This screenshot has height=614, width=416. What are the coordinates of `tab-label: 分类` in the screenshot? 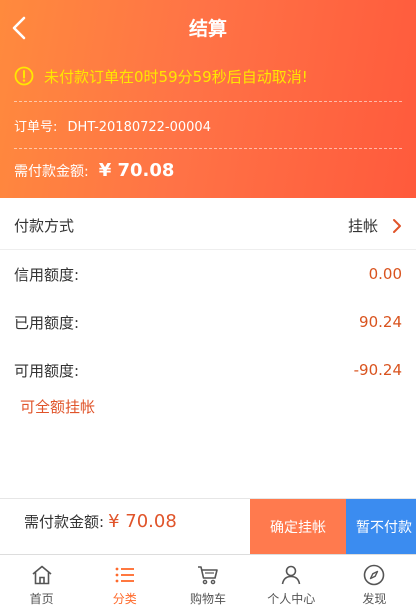 It's located at (124, 599).